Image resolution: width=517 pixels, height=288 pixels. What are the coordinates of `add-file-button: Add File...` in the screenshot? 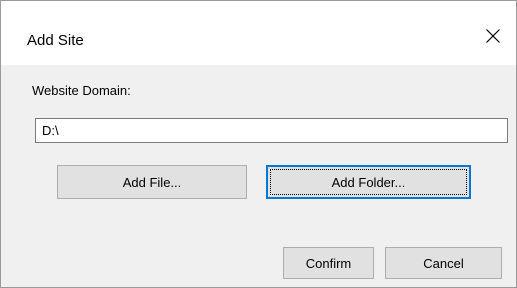 It's located at (152, 182).